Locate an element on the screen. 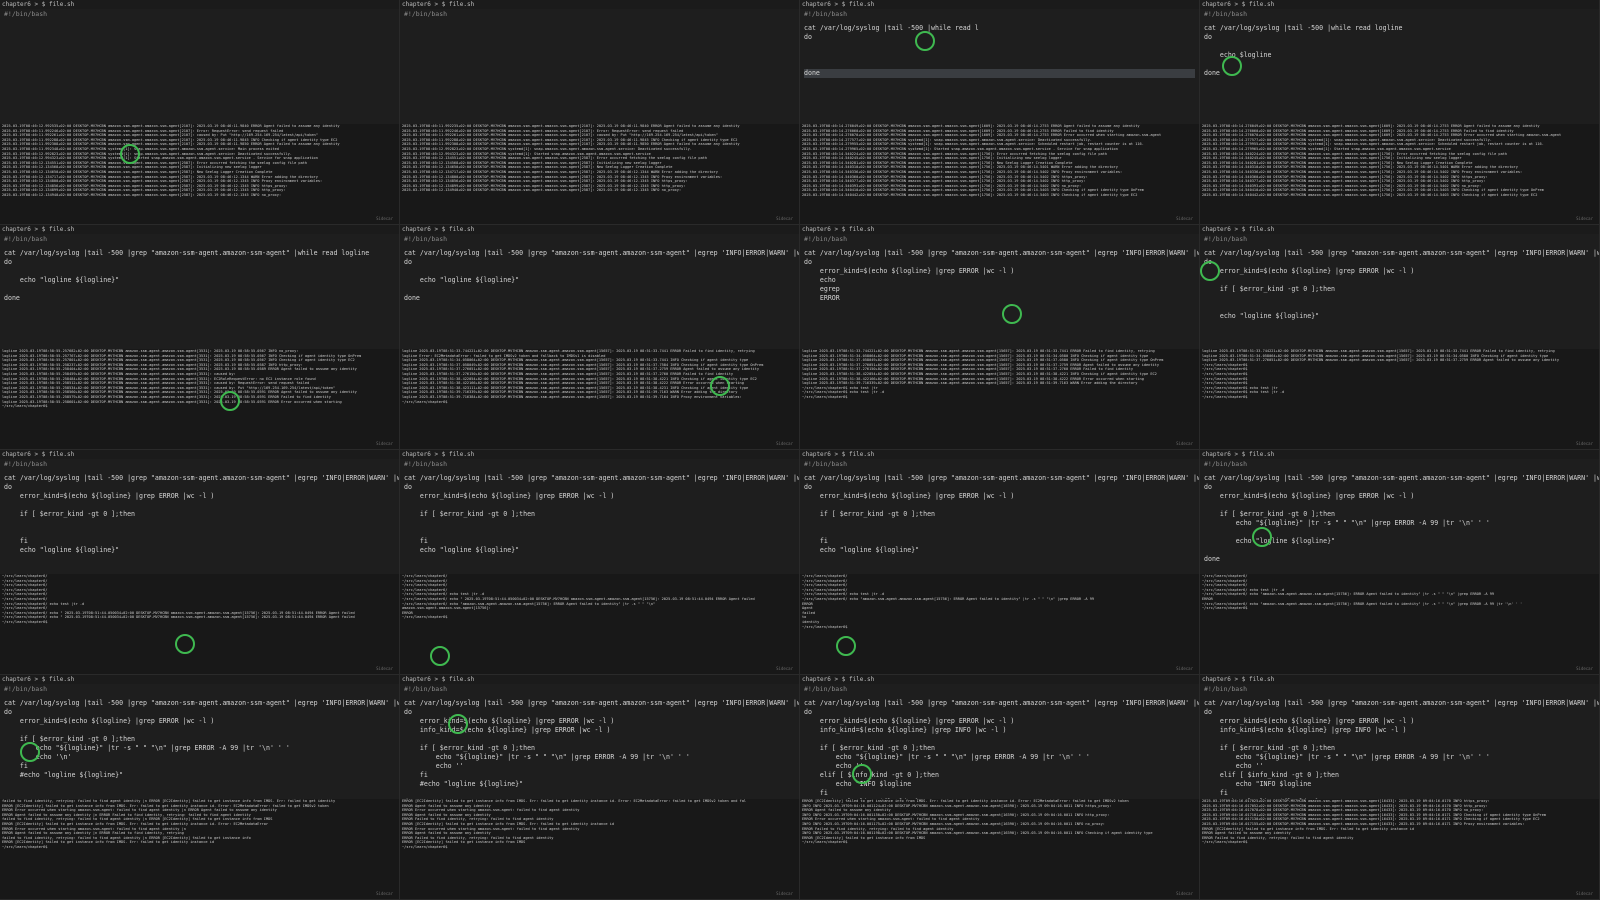  terminal-output: failed to find identity, retrying is located at coordinates (199, 849).